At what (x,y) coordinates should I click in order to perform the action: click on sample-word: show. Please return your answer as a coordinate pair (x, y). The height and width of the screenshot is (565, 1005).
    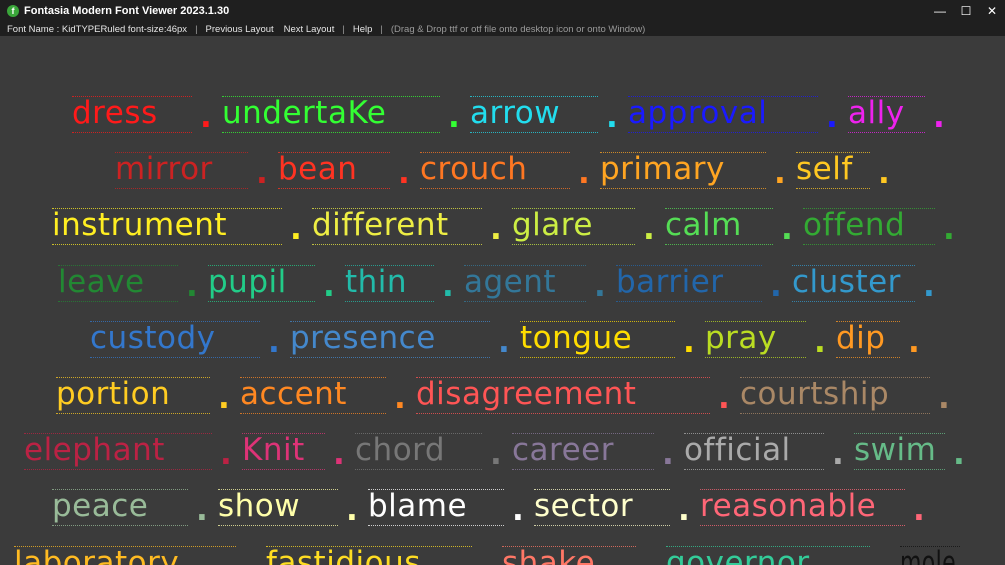
    Looking at the image, I should click on (259, 506).